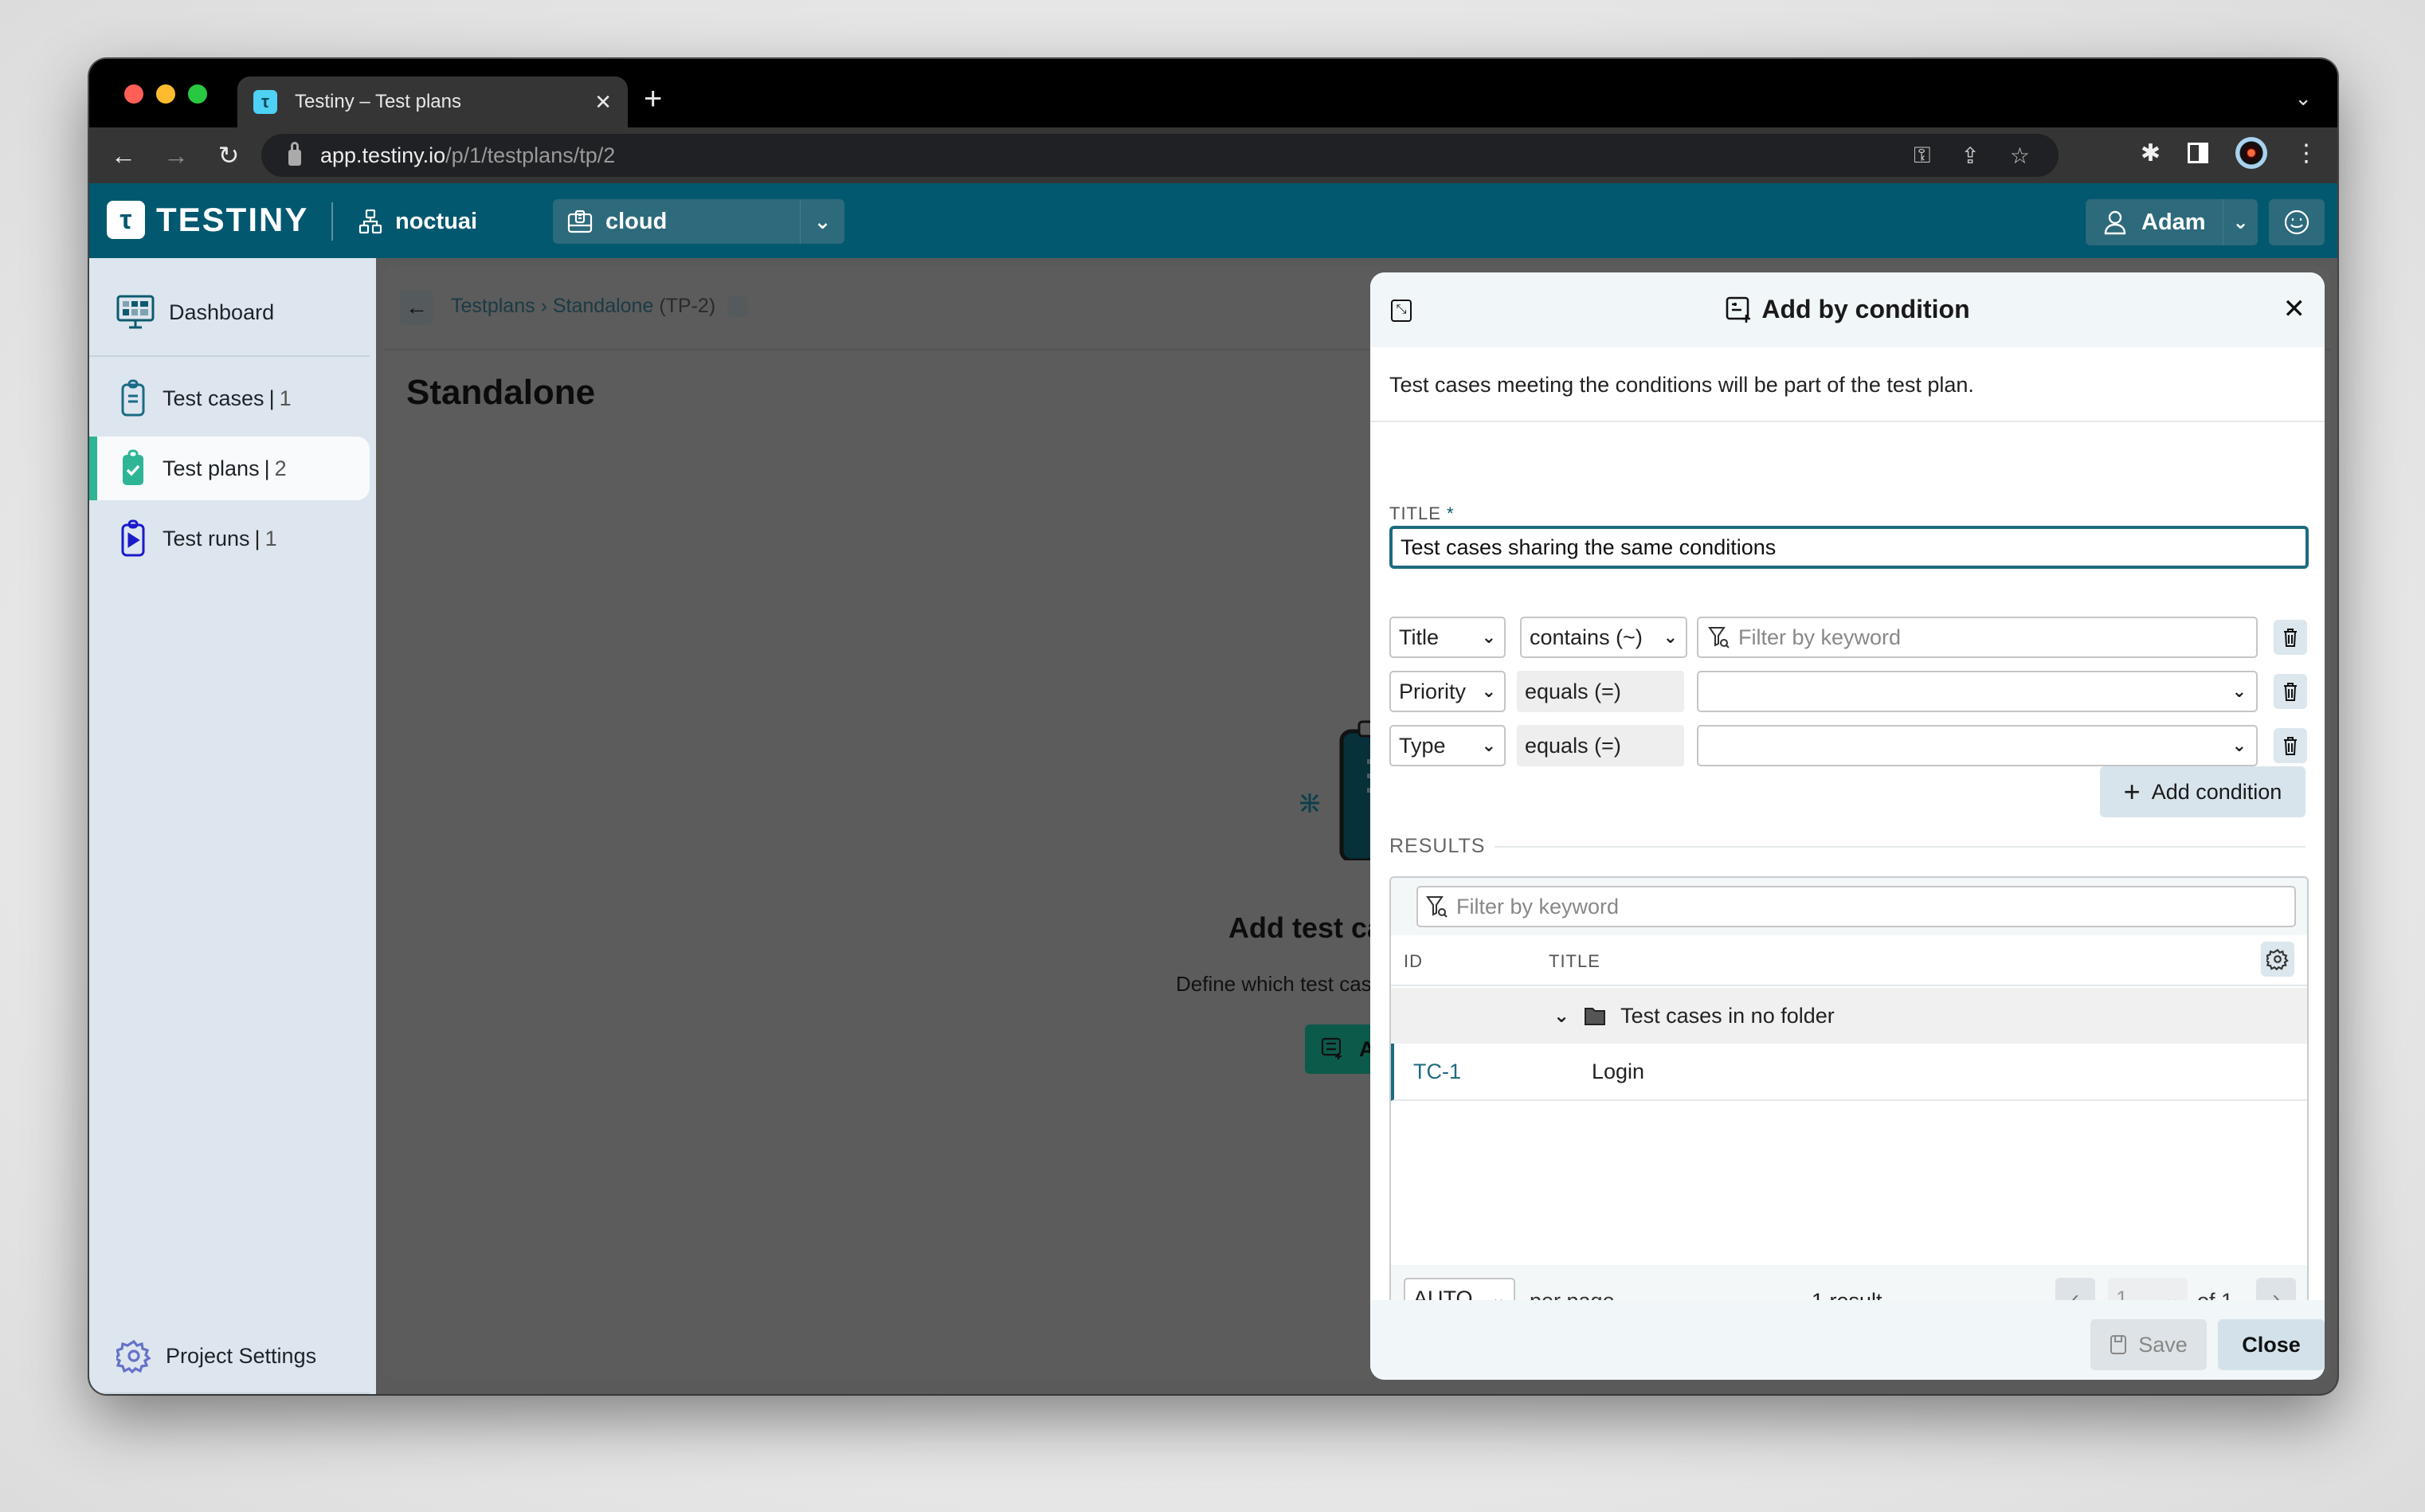  I want to click on sidebar-item-project-settings: Project Settings, so click(229, 1356).